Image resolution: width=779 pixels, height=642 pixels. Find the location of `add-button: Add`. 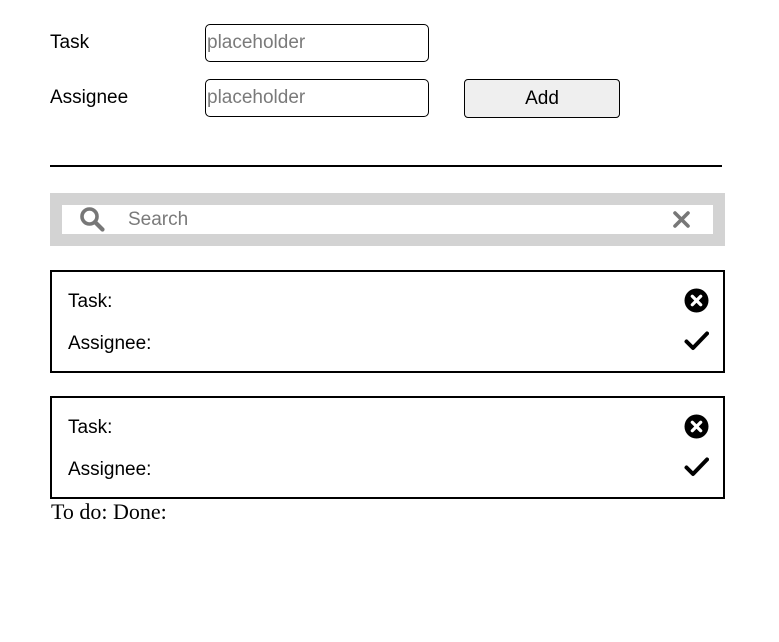

add-button: Add is located at coordinates (542, 98).